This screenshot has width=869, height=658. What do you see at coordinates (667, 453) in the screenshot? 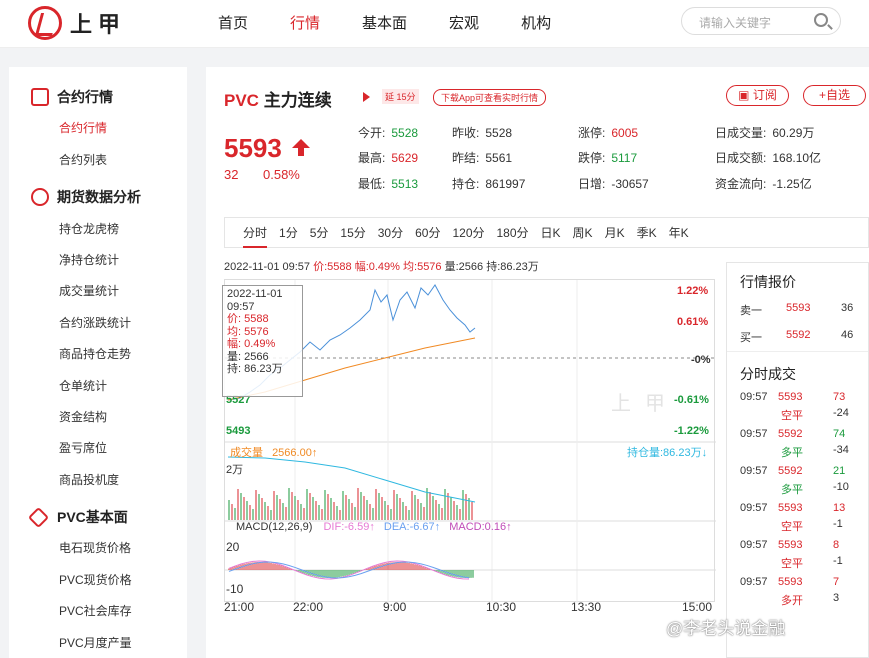
I see `open-interest-label: 持仓量:86.23万↓` at bounding box center [667, 453].